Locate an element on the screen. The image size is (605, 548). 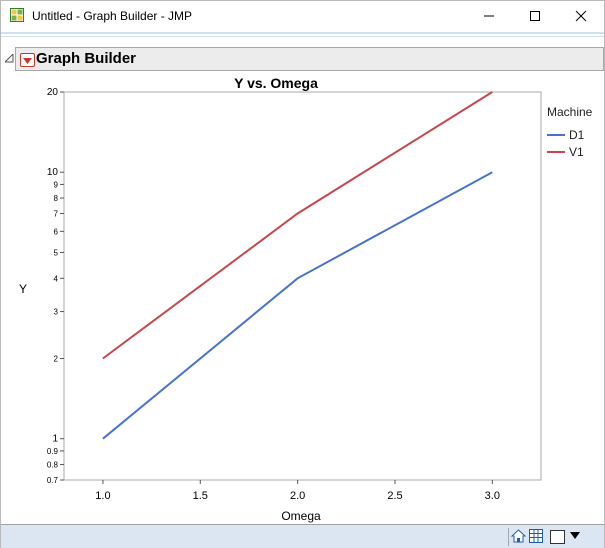
y-tick-label-12: 0.8 is located at coordinates (53, 465).